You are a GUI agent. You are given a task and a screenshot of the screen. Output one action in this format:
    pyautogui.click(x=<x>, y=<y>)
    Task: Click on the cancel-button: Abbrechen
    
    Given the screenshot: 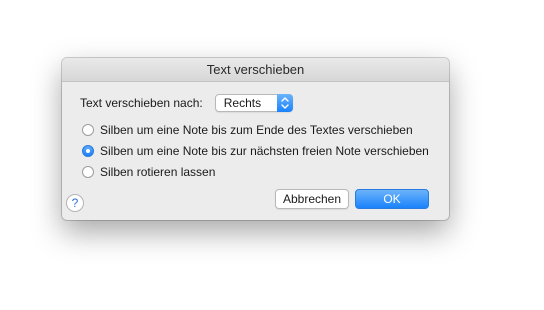 What is the action you would take?
    pyautogui.click(x=312, y=199)
    